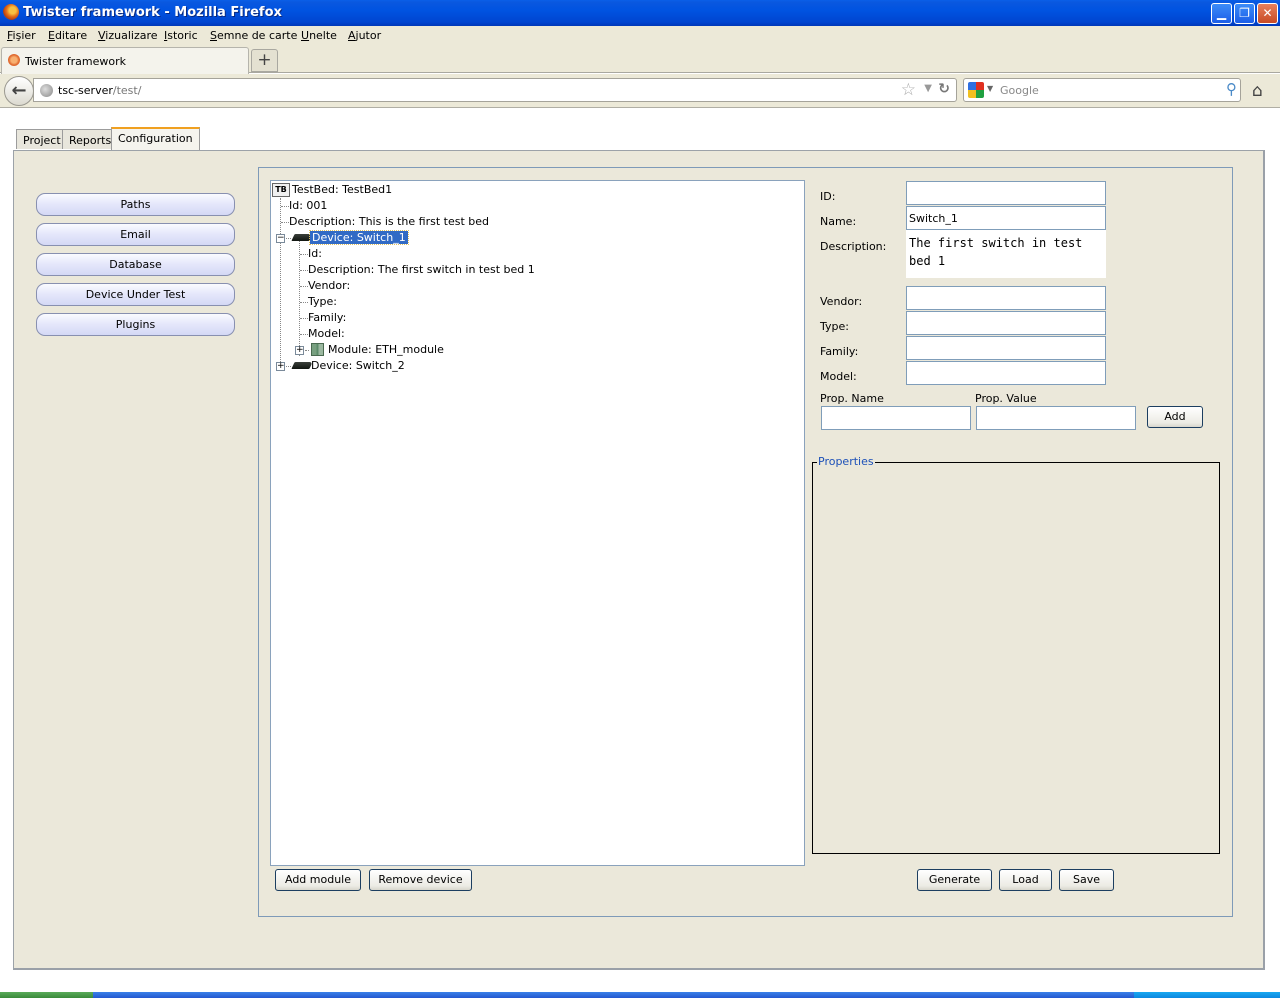 The image size is (1280, 998). I want to click on menu-tools: Unelte, so click(319, 35).